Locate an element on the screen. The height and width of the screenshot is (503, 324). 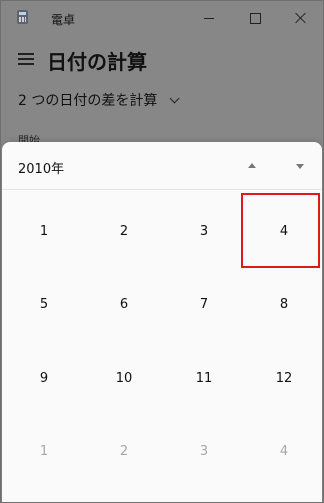
month-cell: 12 is located at coordinates (283, 378).